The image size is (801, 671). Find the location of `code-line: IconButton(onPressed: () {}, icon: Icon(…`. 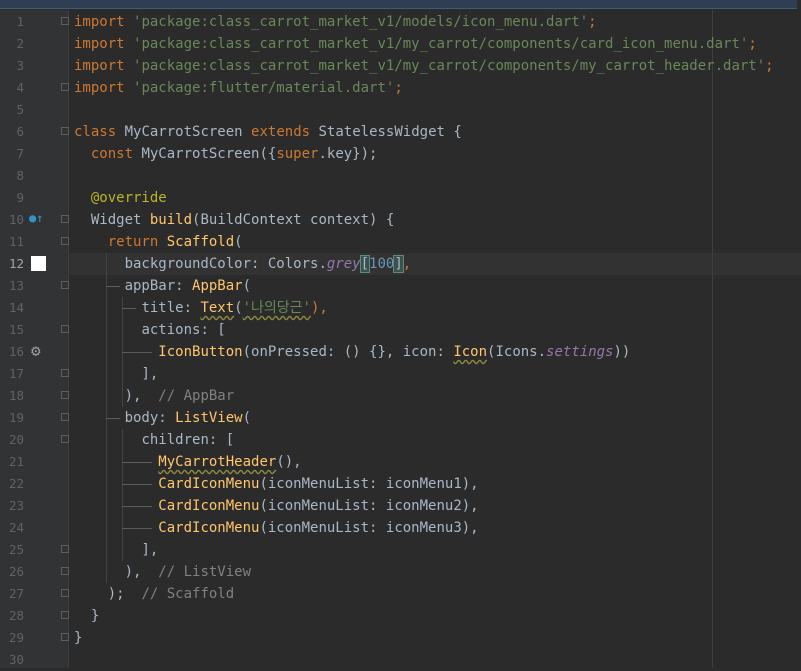

code-line: IconButton(onPressed: () {}, icon: Icon(… is located at coordinates (352, 352).